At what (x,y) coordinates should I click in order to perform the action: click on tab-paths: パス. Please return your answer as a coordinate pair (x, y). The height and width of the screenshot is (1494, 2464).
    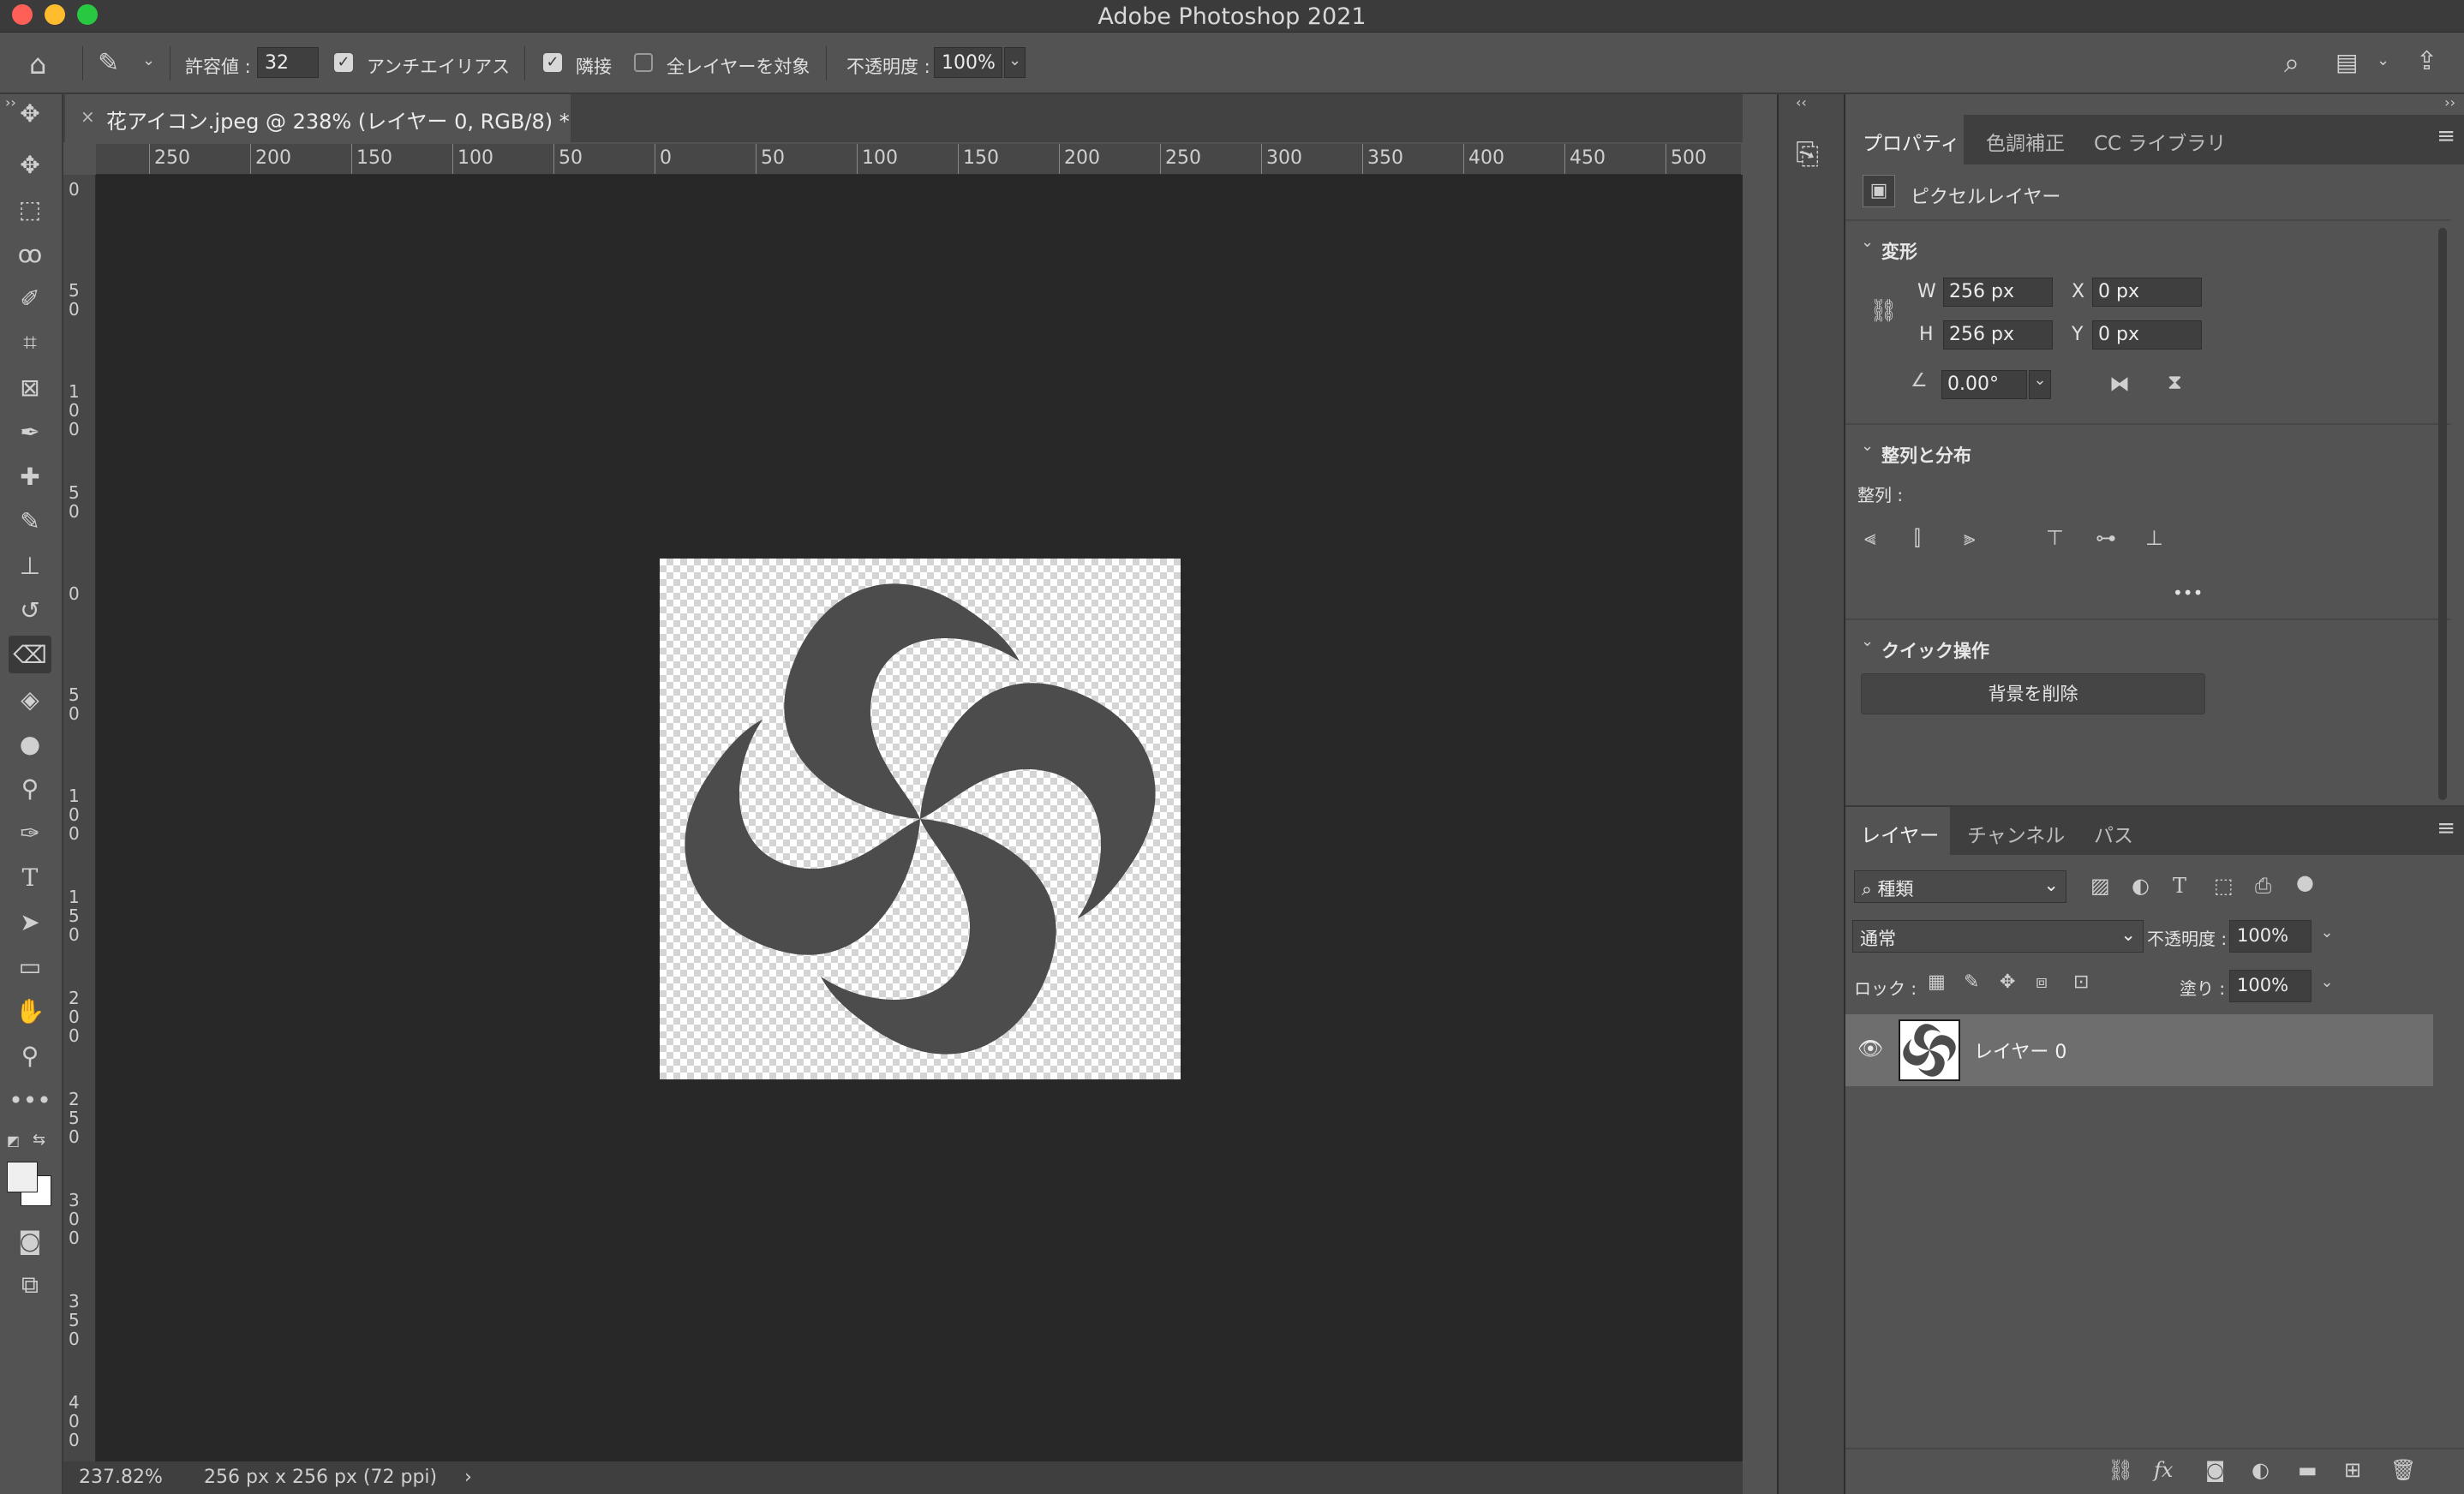
    Looking at the image, I should click on (2113, 833).